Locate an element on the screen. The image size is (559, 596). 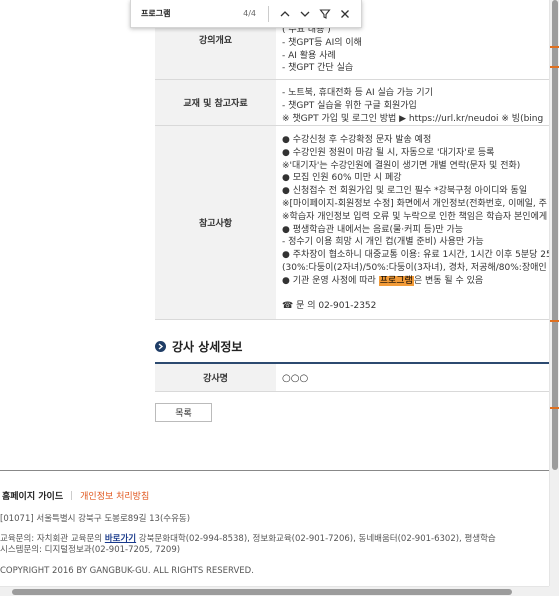
instructor-value: ○○○ is located at coordinates (295, 378).